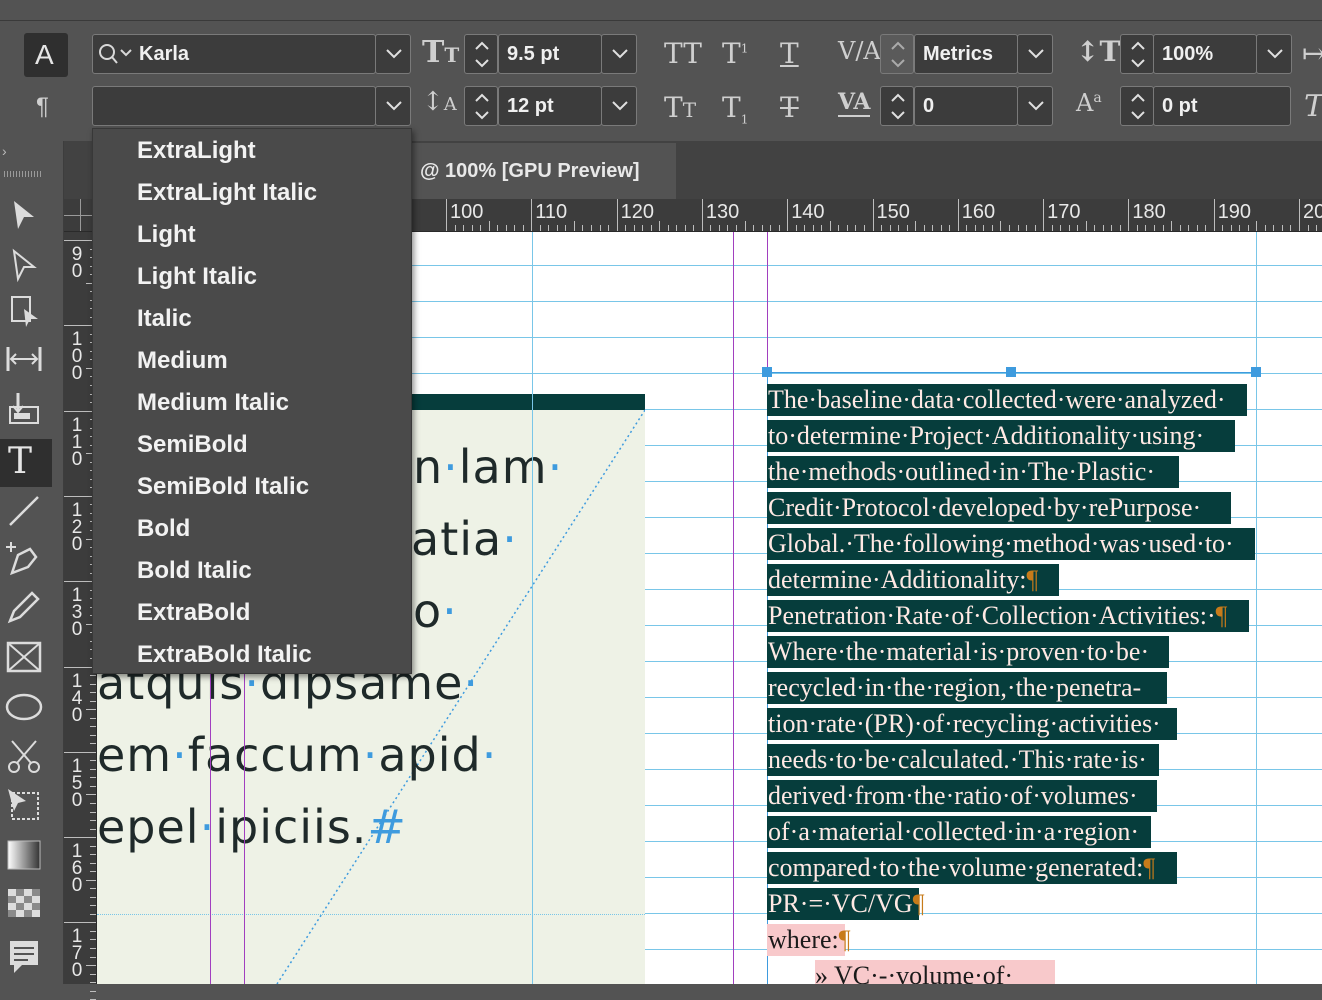  Describe the element at coordinates (735, 53) in the screenshot. I see `superscript-button: T1` at that location.